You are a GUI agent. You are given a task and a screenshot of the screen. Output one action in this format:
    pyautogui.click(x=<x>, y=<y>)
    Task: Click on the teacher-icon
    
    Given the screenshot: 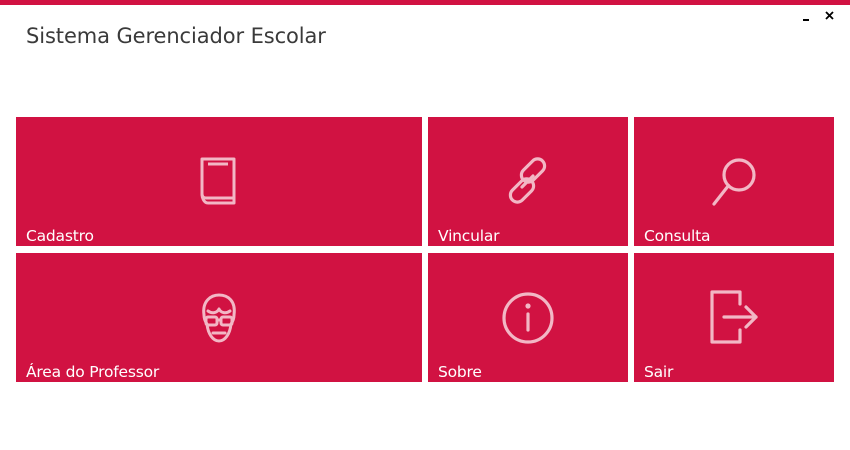 What is the action you would take?
    pyautogui.click(x=219, y=319)
    